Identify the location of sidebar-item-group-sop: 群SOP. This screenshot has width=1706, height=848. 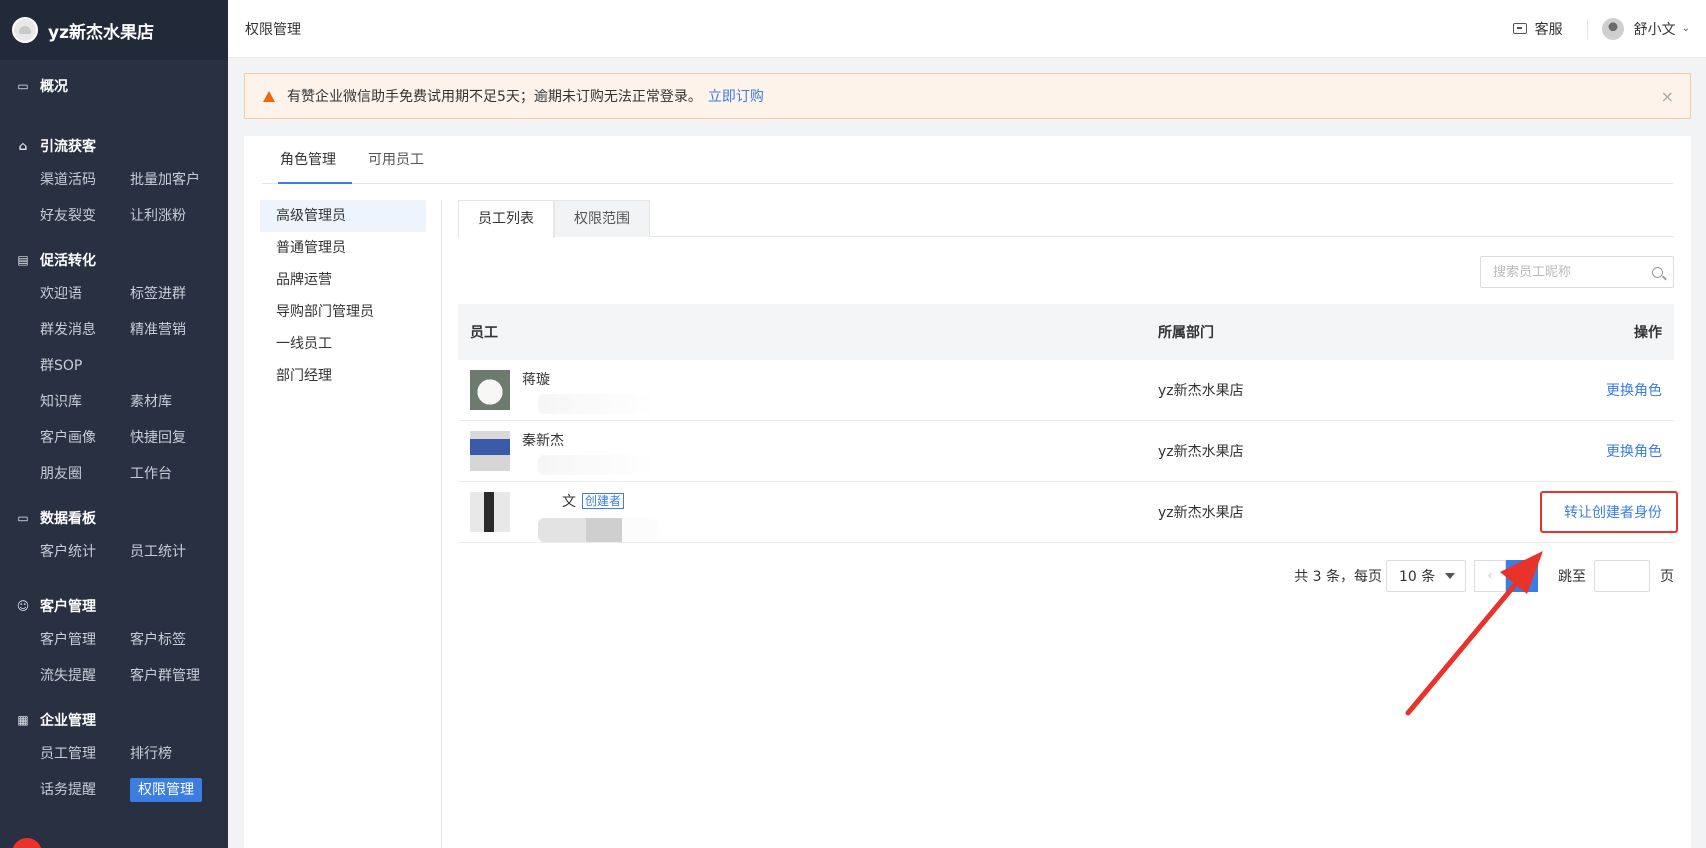
(85, 366).